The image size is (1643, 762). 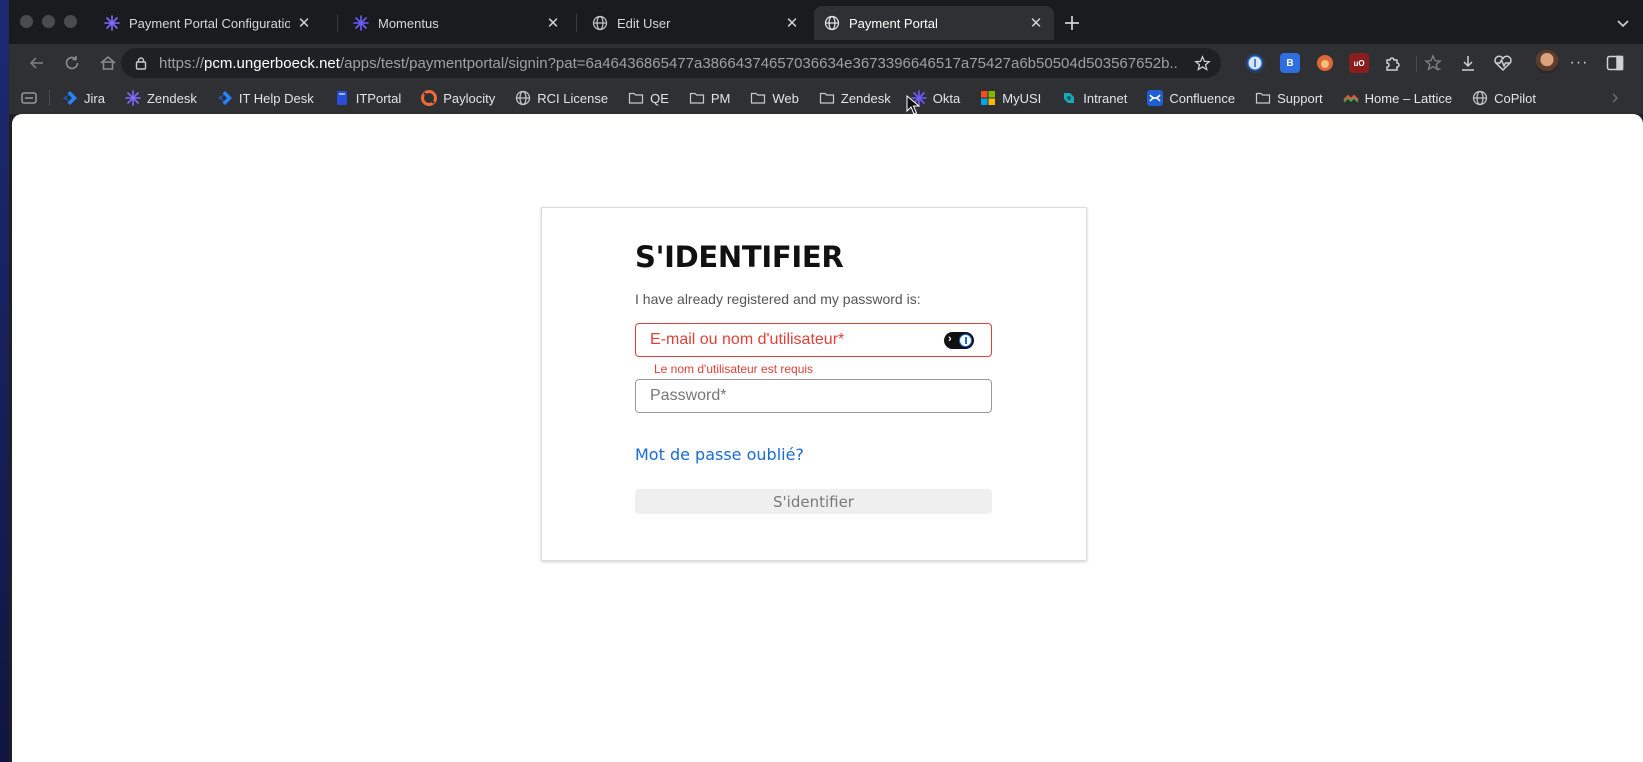 I want to click on privacy-badger-extension-icon, so click(x=1325, y=63).